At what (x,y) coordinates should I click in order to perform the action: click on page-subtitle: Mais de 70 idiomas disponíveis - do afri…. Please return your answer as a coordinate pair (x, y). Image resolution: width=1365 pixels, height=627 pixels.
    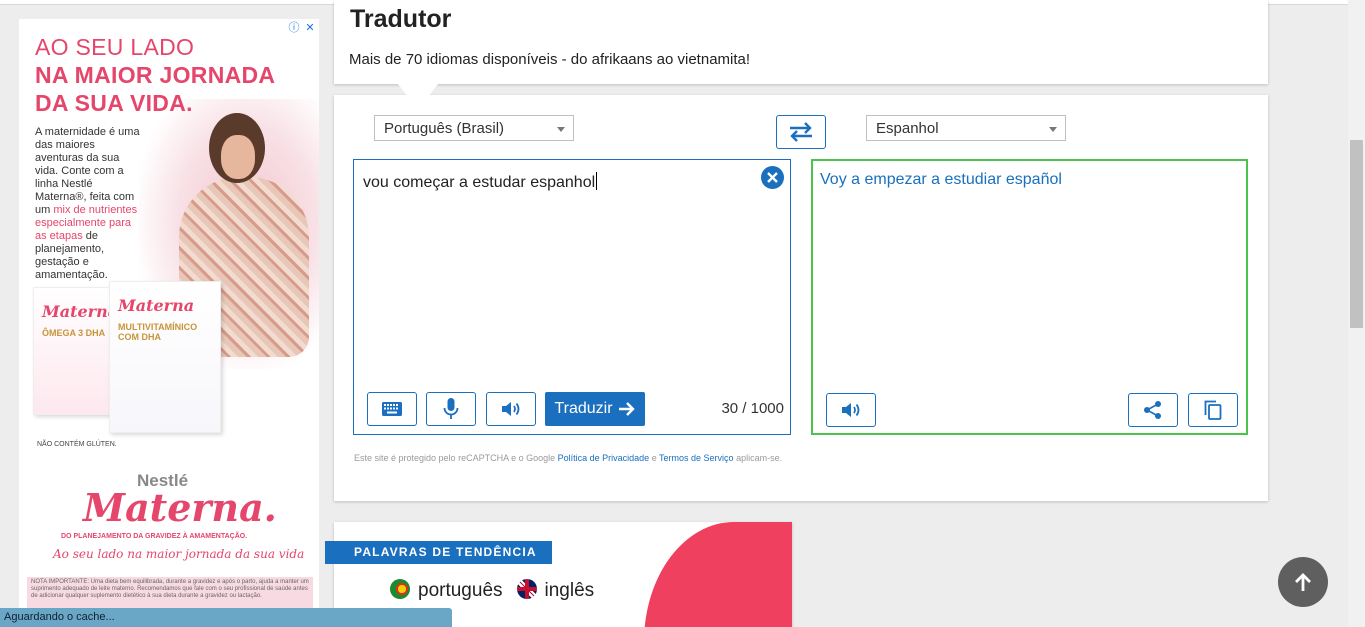
    Looking at the image, I should click on (550, 59).